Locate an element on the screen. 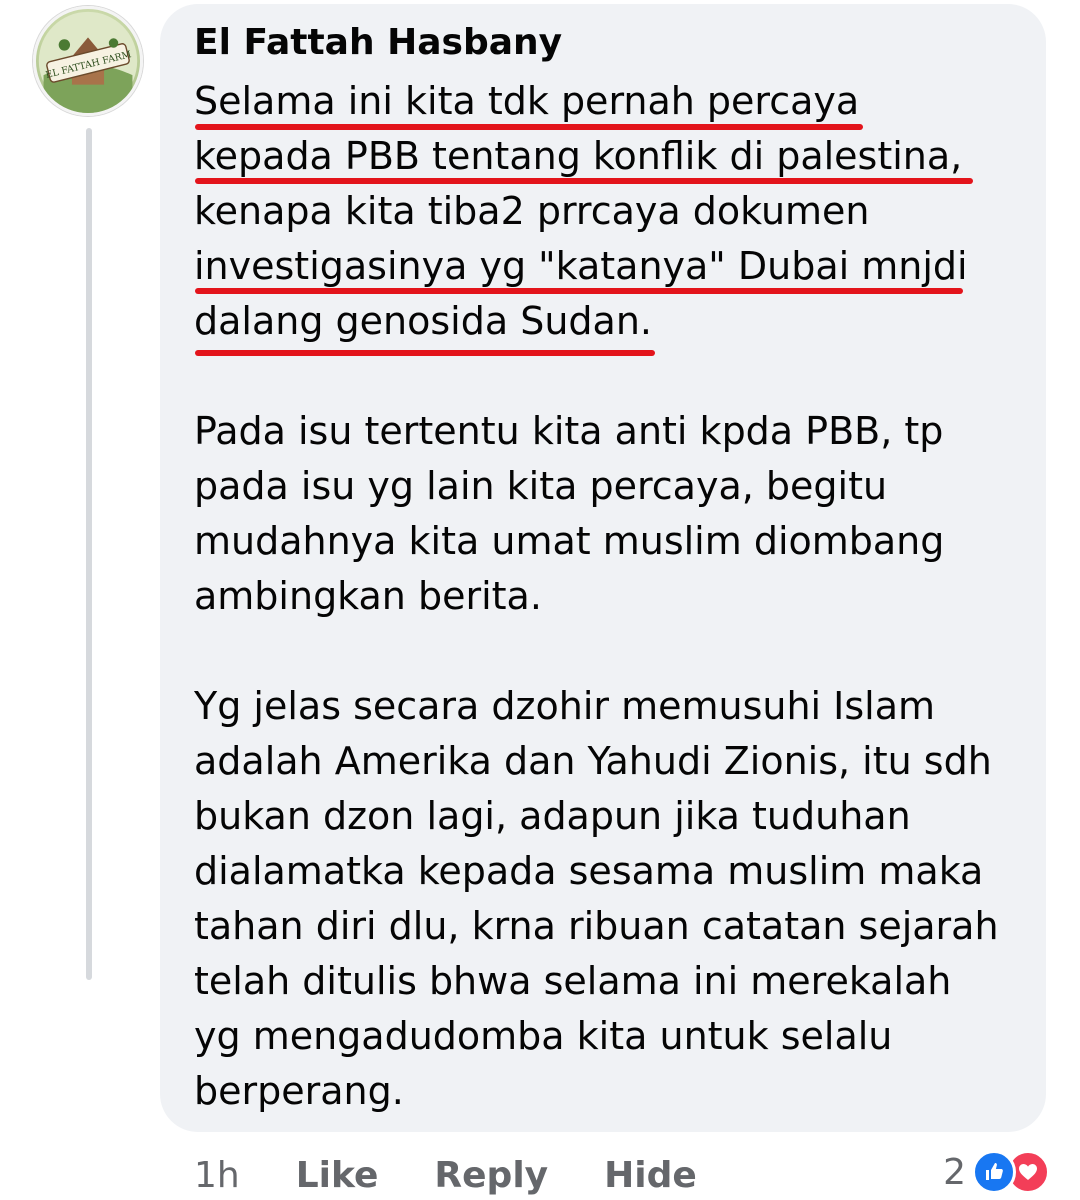 This screenshot has height=1200, width=1080. like-button: Like is located at coordinates (337, 1175).